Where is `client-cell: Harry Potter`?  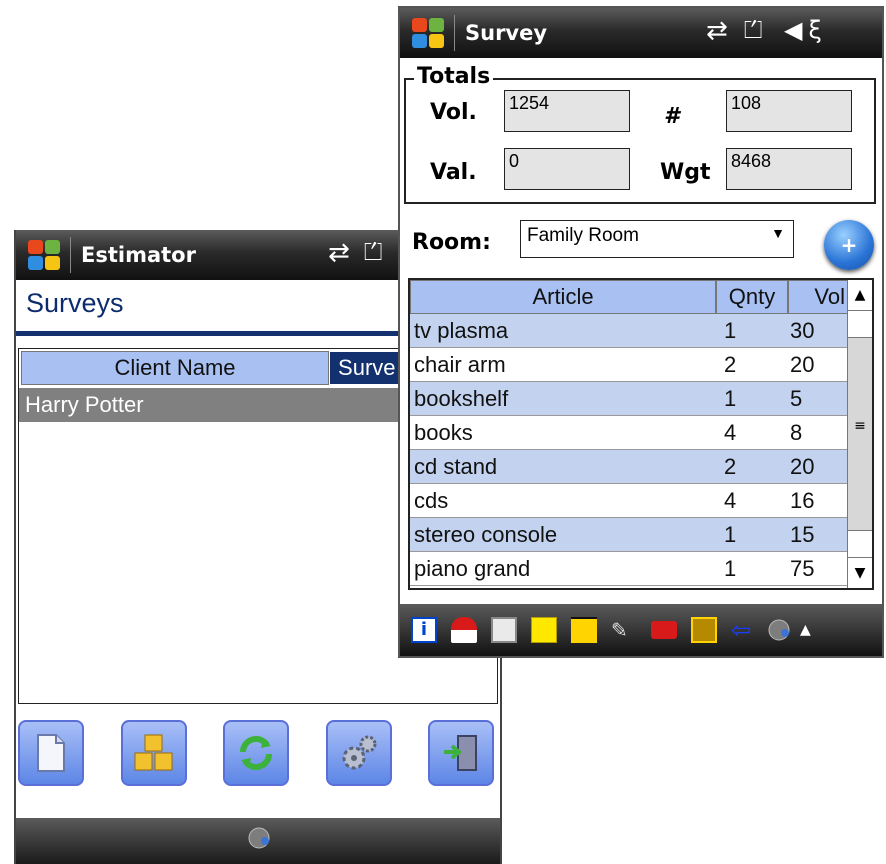
client-cell: Harry Potter is located at coordinates (84, 404).